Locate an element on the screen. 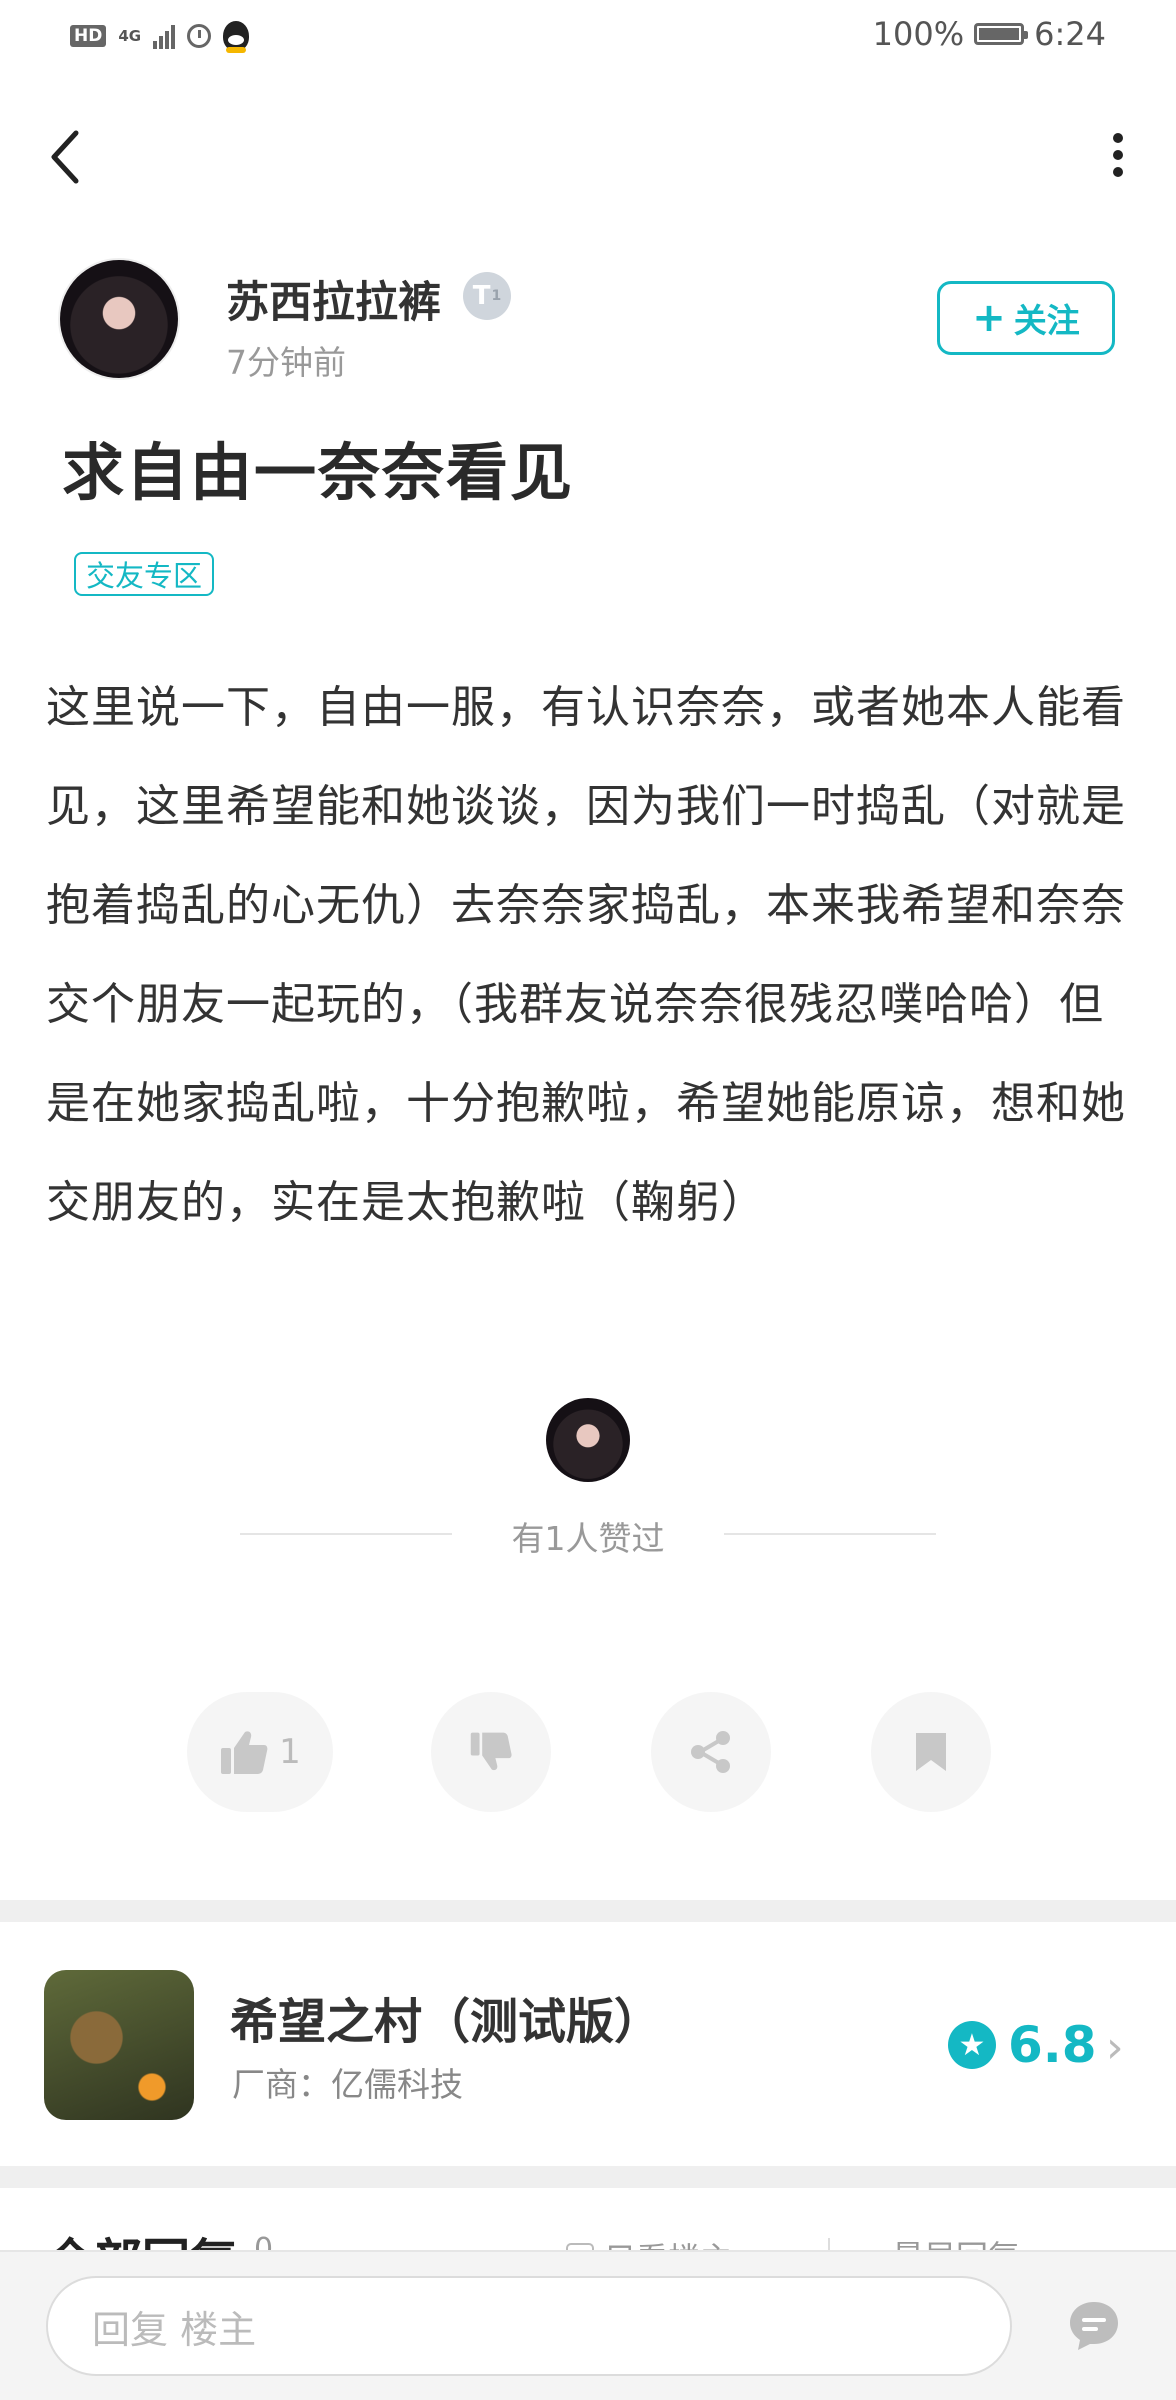  comment-icon is located at coordinates (1094, 2326).